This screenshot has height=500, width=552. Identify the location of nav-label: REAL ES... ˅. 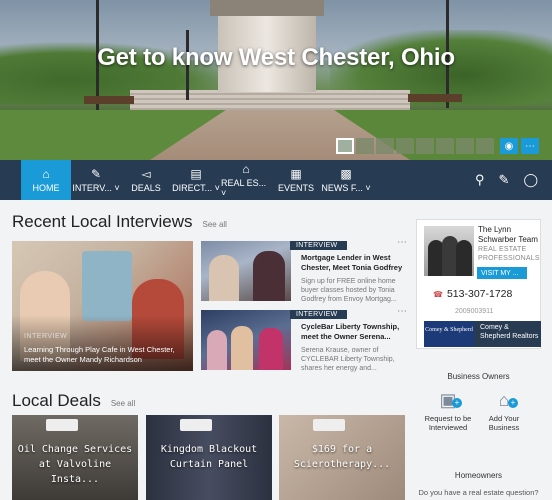
(244, 187).